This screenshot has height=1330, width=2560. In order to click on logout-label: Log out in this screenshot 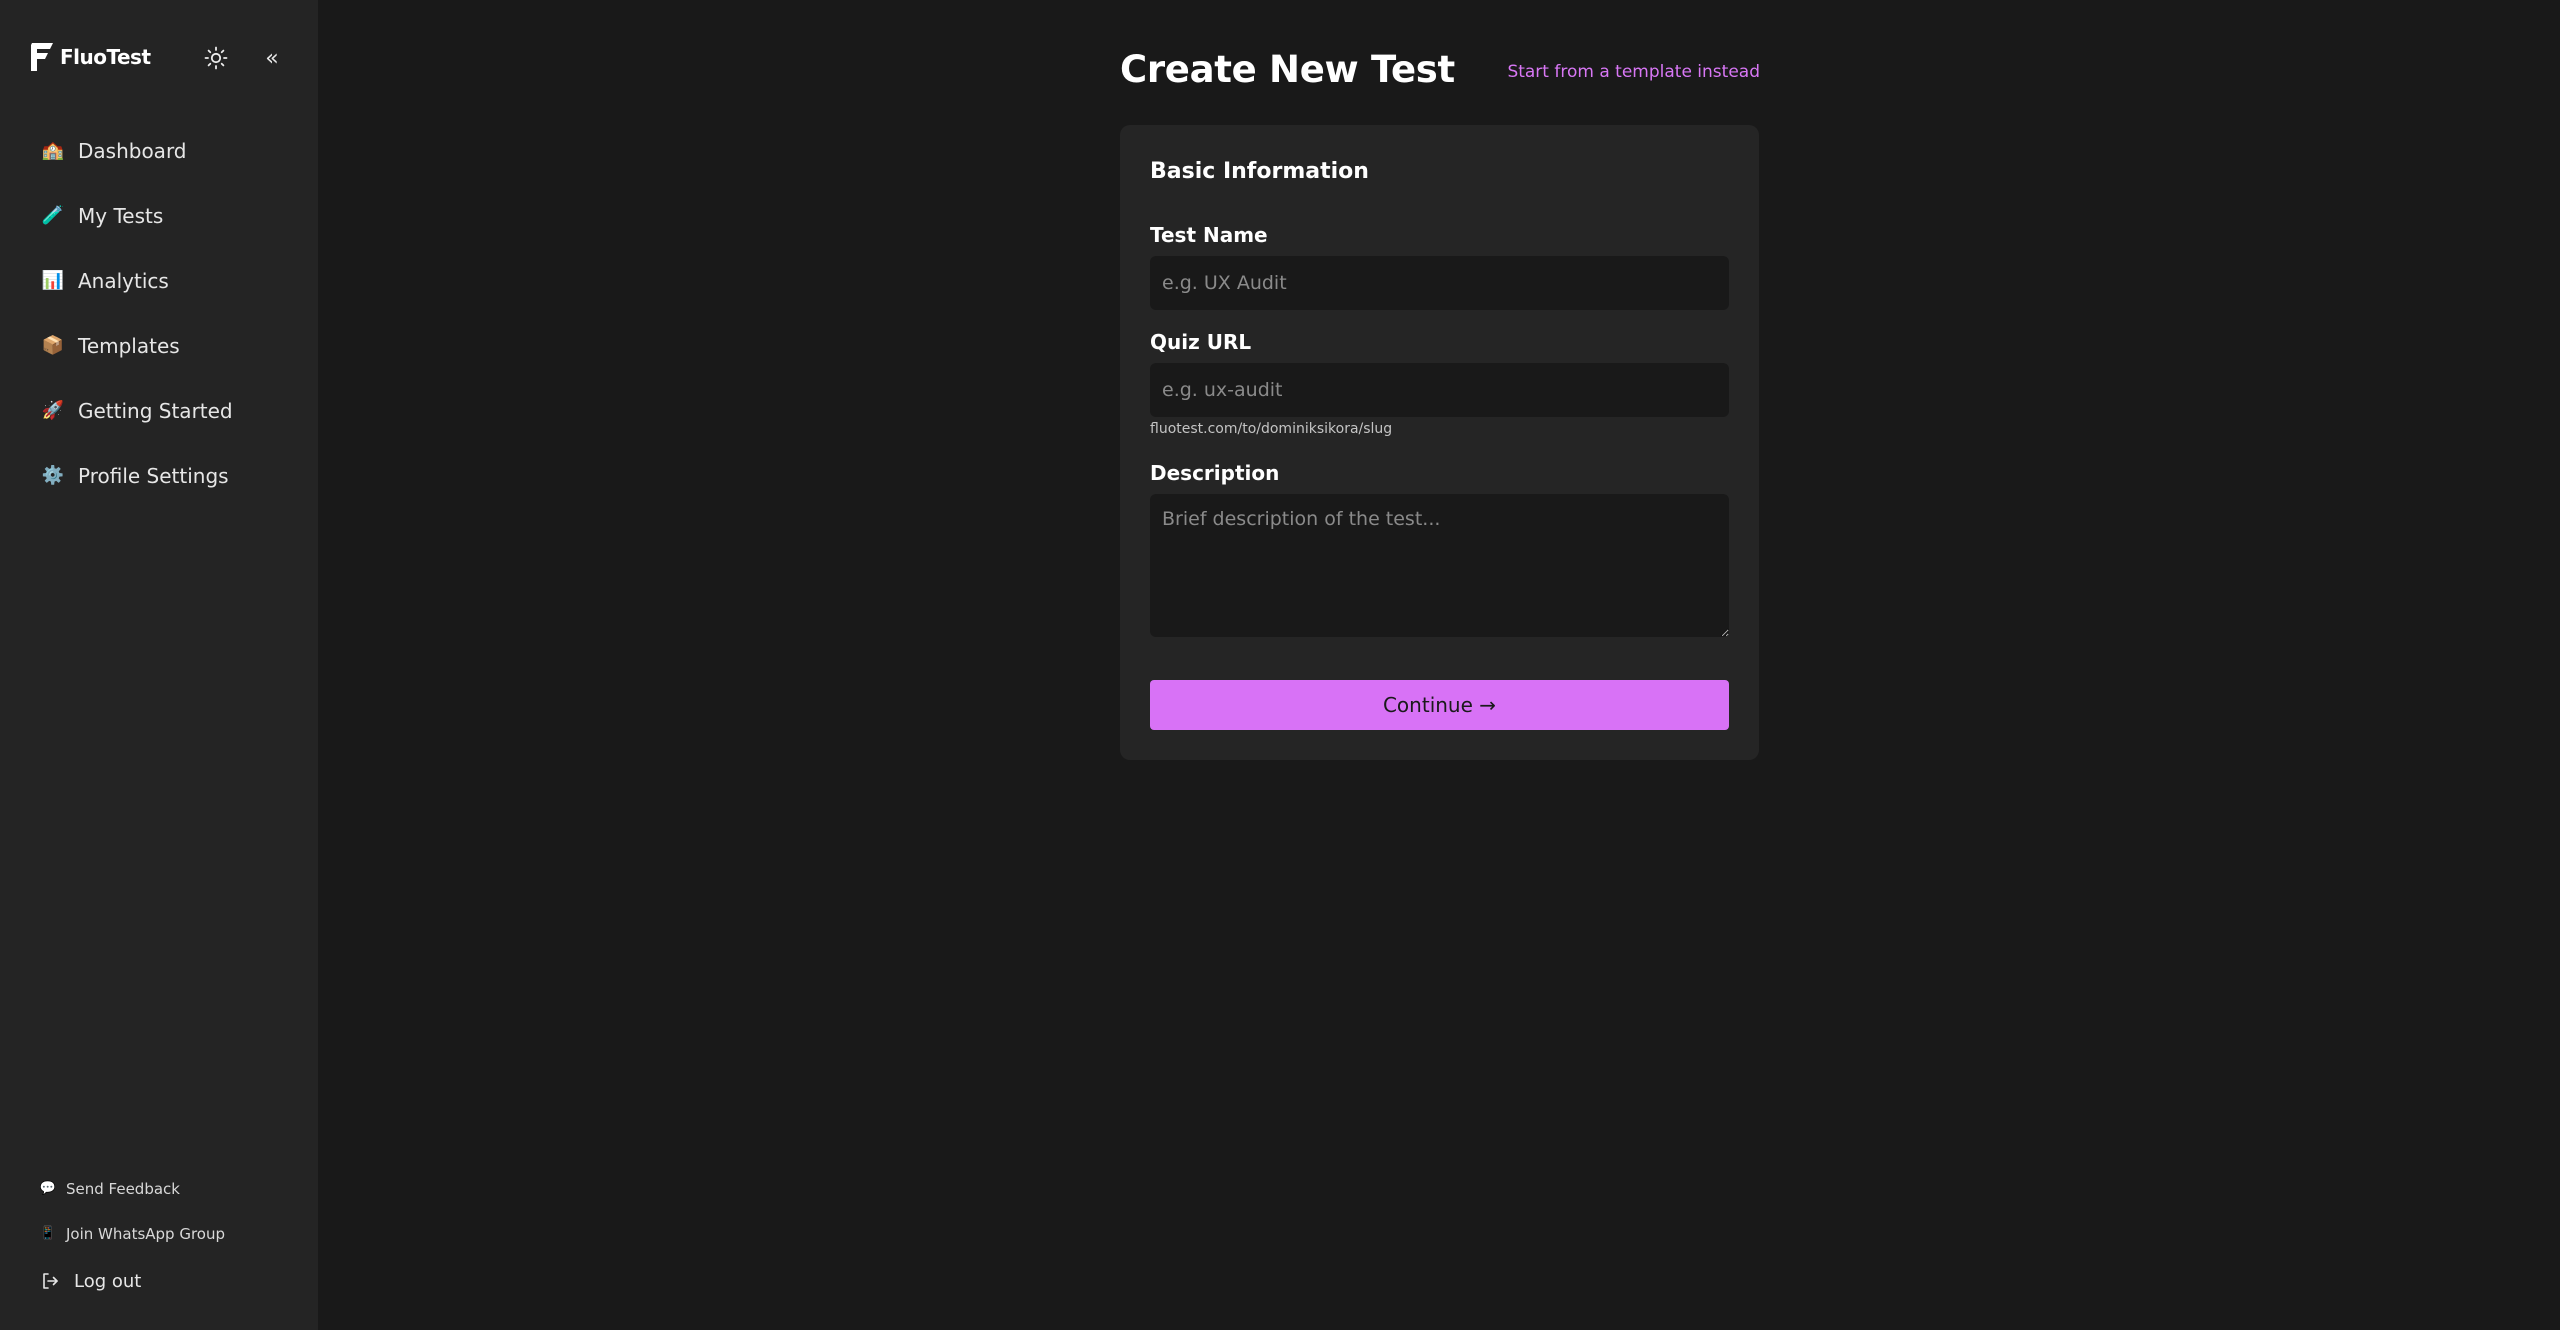, I will do `click(108, 1281)`.